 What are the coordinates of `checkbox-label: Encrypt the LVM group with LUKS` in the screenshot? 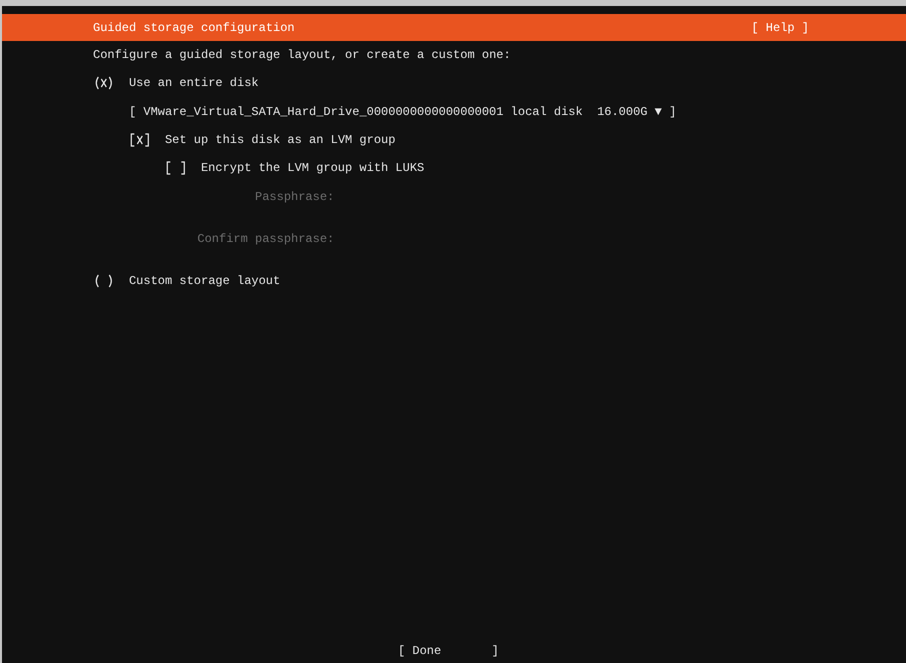 It's located at (312, 168).